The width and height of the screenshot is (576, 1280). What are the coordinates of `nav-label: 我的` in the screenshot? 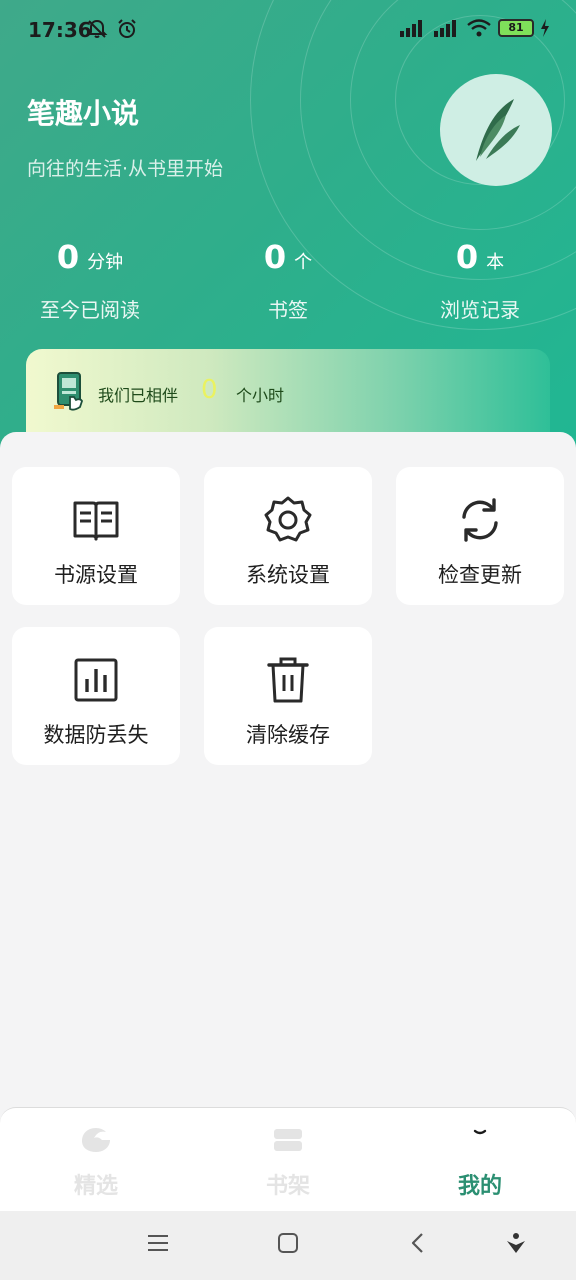 It's located at (479, 1186).